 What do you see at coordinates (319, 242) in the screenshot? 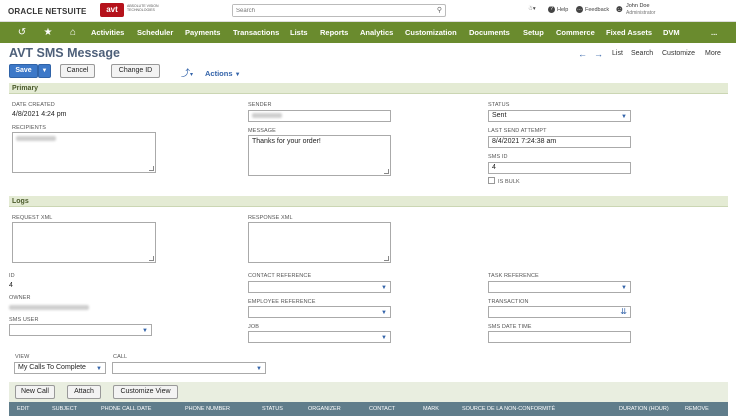
I see `response-xml-field` at bounding box center [319, 242].